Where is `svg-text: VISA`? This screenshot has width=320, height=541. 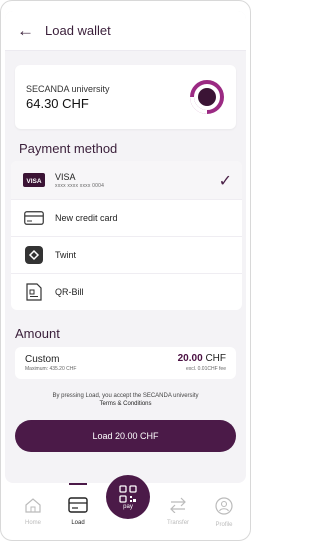
svg-text: VISA is located at coordinates (33, 181).